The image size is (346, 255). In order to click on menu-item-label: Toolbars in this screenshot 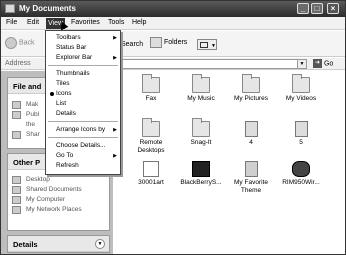, I will do `click(68, 37)`.